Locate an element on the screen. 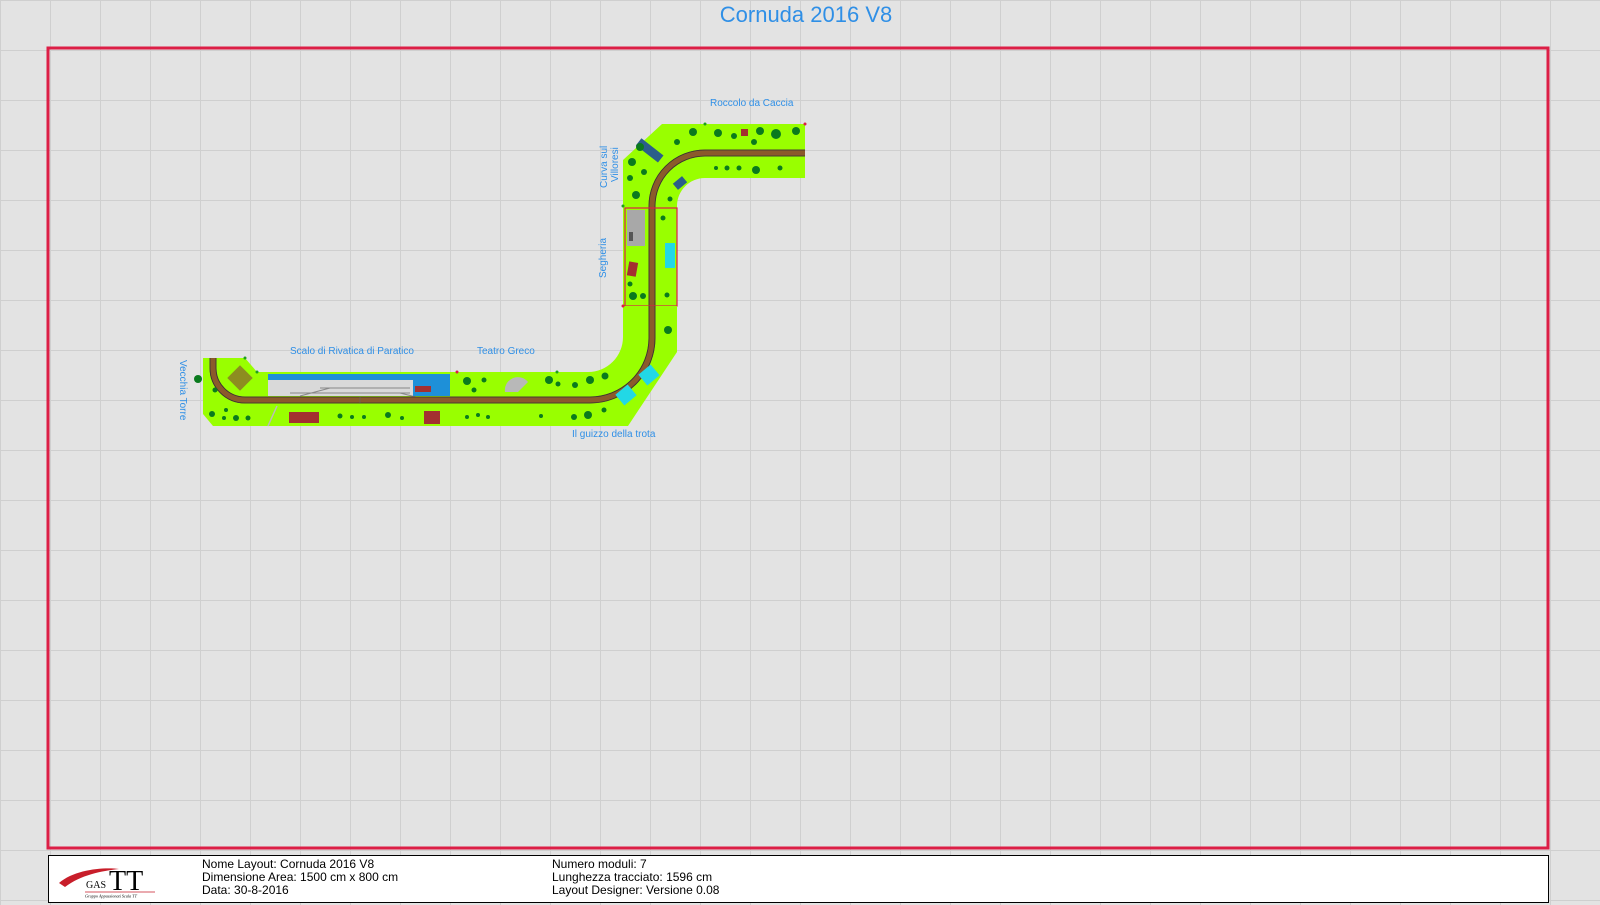 The height and width of the screenshot is (905, 1600). label-curva-line1: Curva sul is located at coordinates (604, 167).